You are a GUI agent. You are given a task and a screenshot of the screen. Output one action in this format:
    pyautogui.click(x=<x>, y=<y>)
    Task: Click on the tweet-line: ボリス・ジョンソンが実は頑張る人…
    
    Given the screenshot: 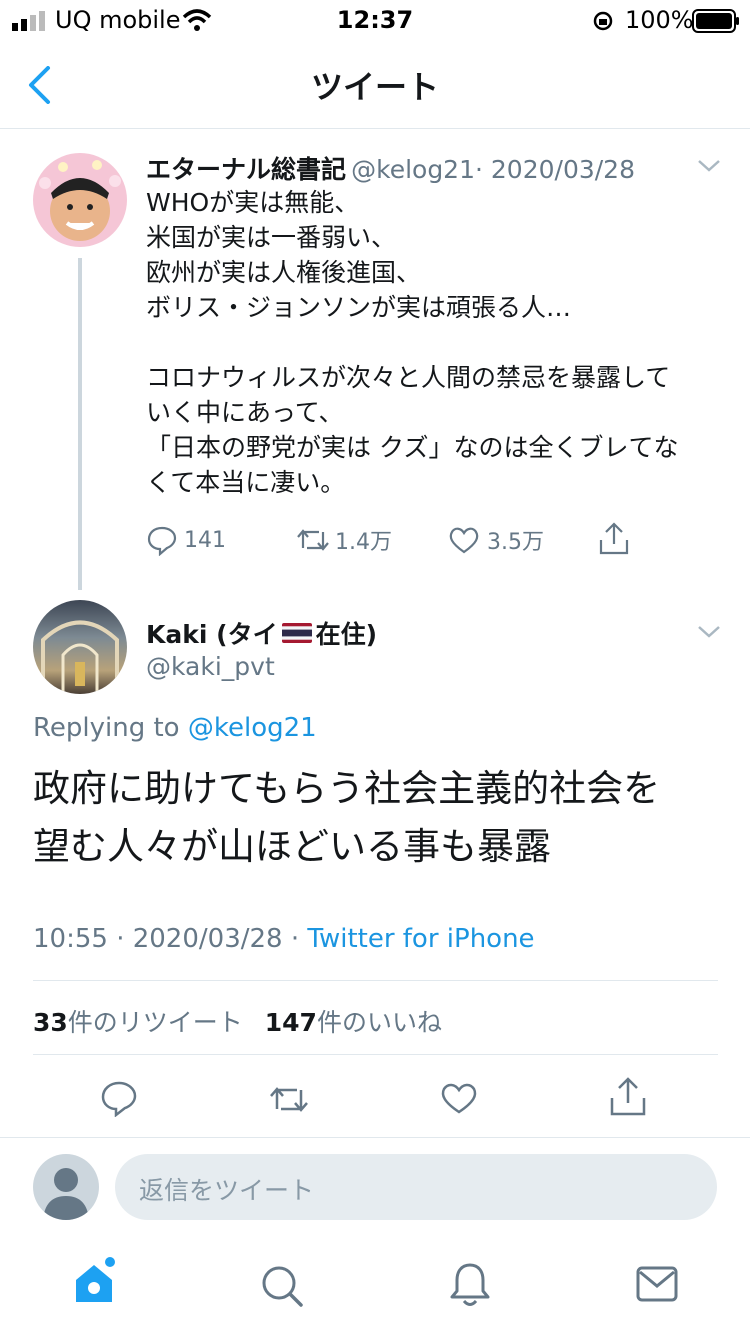 What is the action you would take?
    pyautogui.click(x=359, y=307)
    